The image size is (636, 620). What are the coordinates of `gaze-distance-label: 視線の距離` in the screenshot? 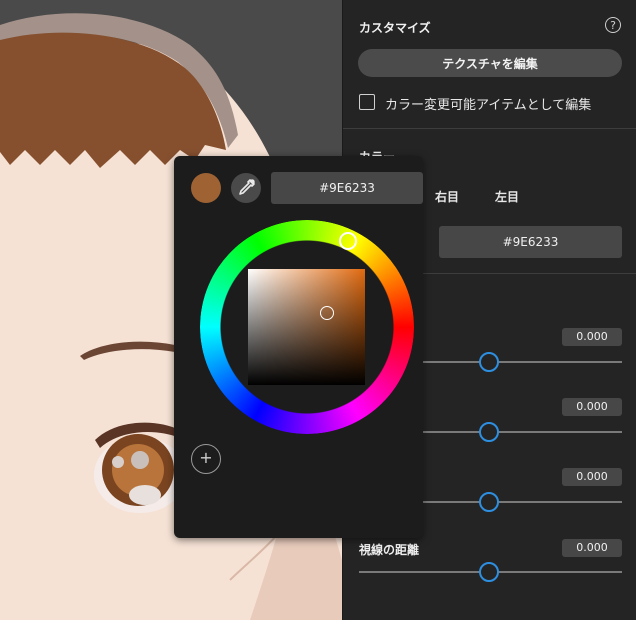 It's located at (389, 550).